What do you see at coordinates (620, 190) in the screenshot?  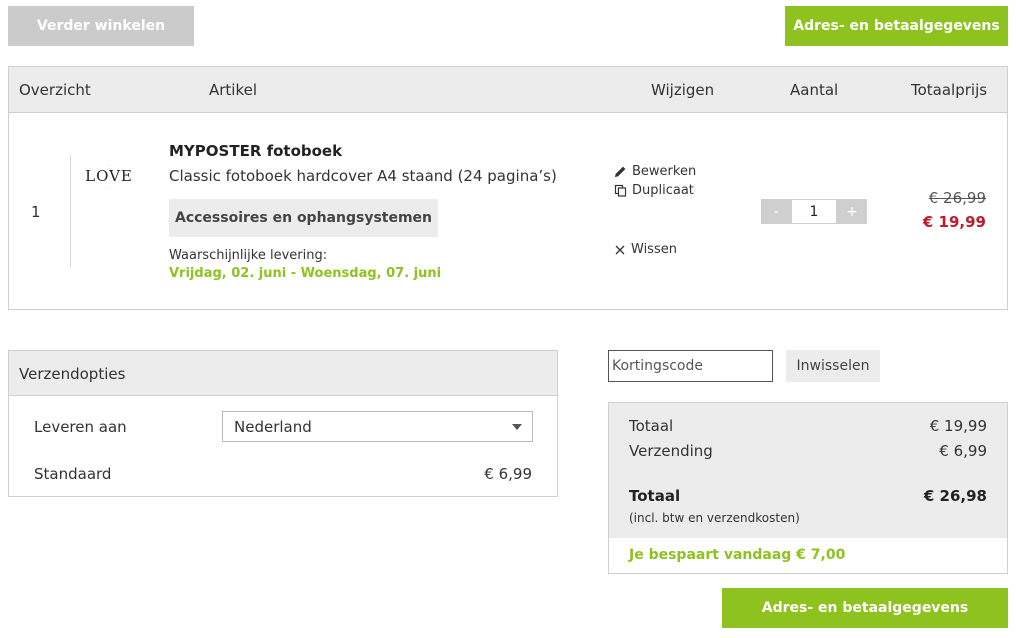 I see `copy-icon` at bounding box center [620, 190].